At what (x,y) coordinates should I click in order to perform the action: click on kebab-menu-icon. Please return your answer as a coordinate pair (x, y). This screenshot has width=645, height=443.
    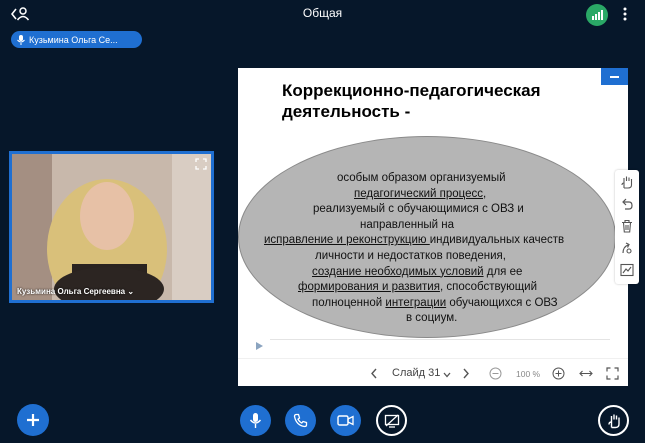
    Looking at the image, I should click on (625, 14).